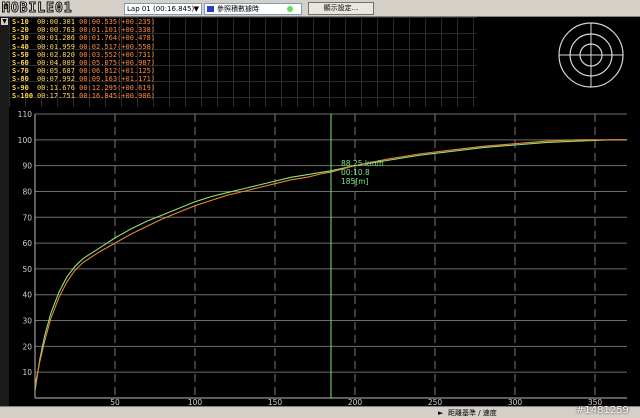  What do you see at coordinates (58, 46) in the screenshot?
I see `split-time: 00:01.959` at bounding box center [58, 46].